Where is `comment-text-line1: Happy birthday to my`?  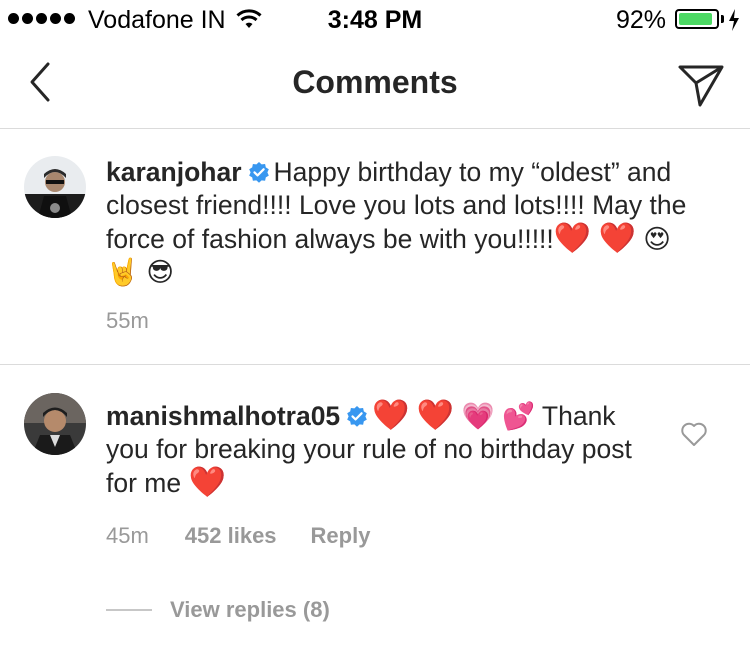
comment-text-line1: Happy birthday to my is located at coordinates (398, 172).